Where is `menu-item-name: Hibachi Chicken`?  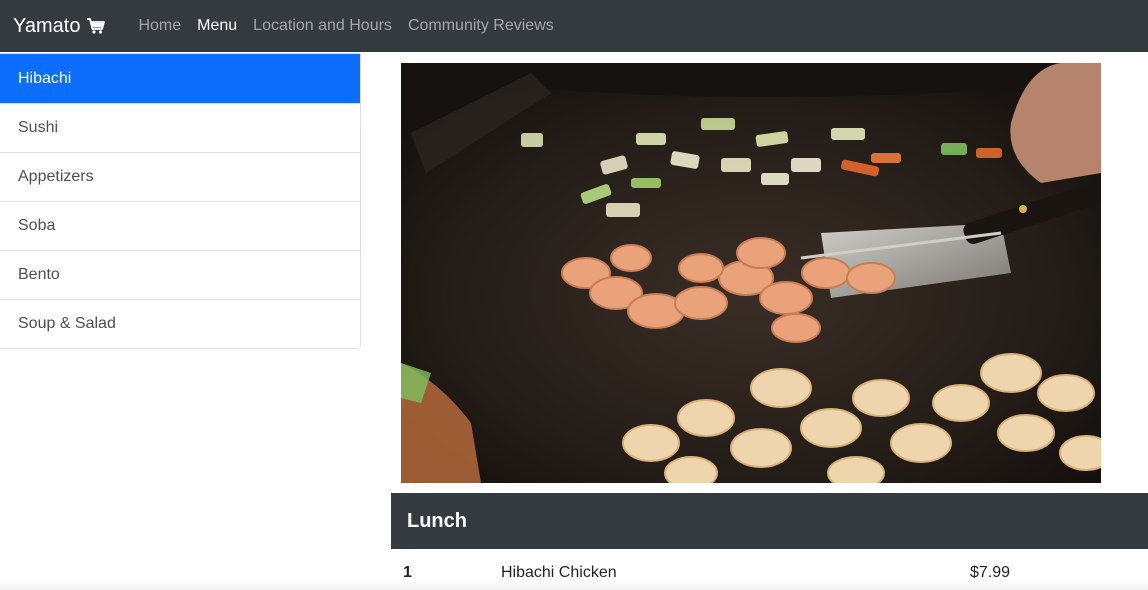
menu-item-name: Hibachi Chicken is located at coordinates (559, 572).